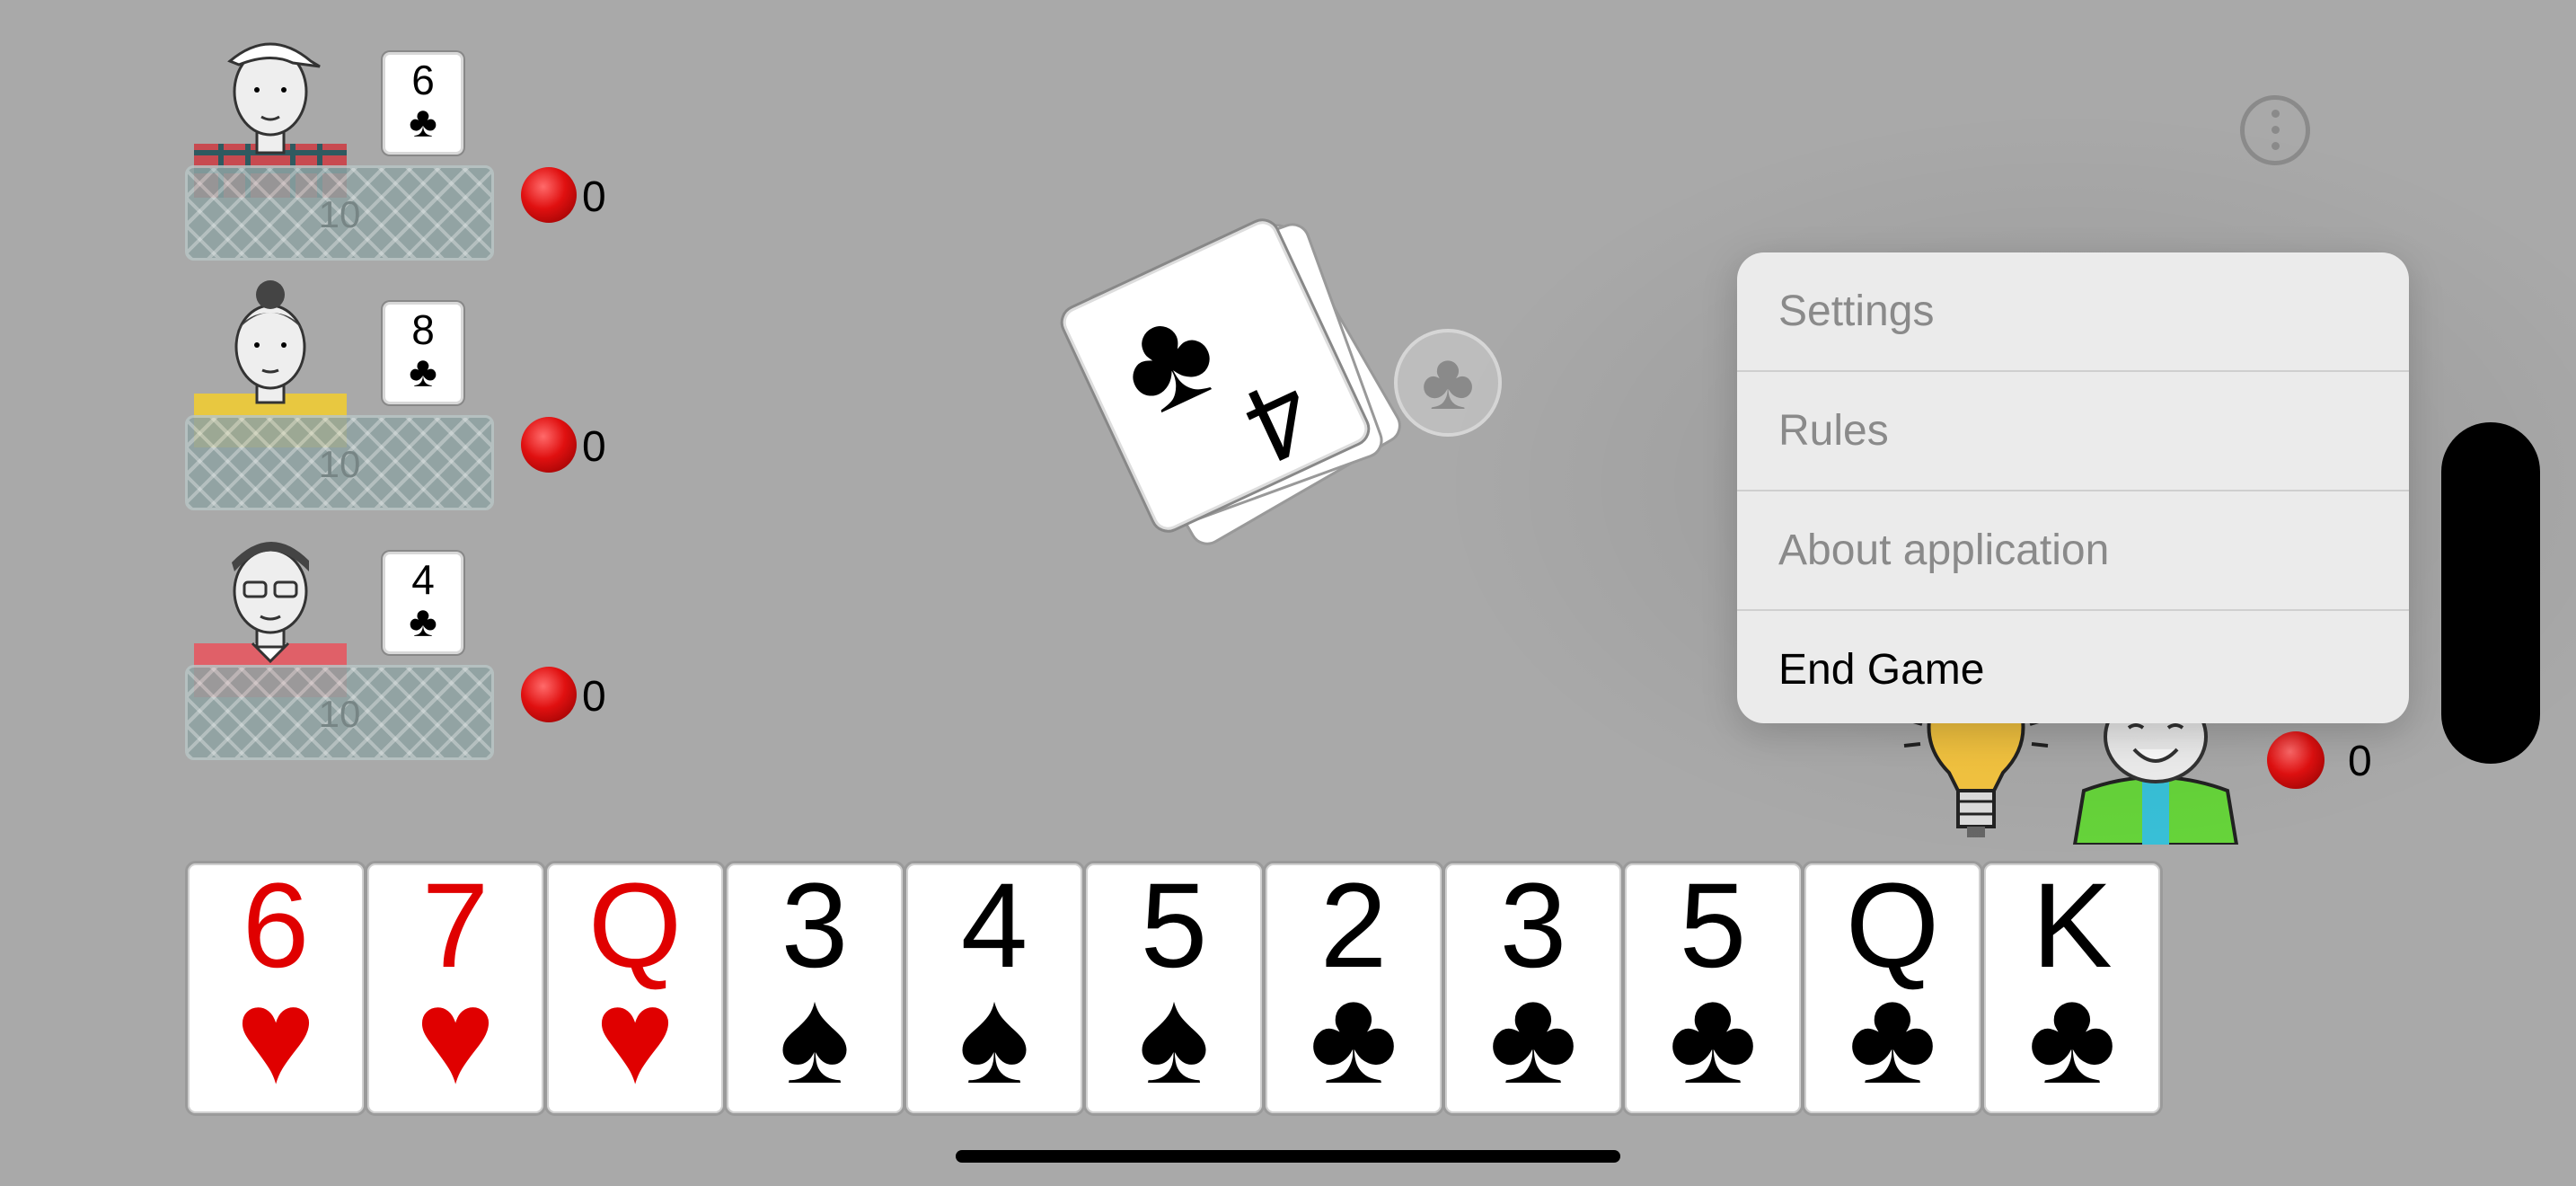  What do you see at coordinates (1288, 1156) in the screenshot?
I see `home-indicator` at bounding box center [1288, 1156].